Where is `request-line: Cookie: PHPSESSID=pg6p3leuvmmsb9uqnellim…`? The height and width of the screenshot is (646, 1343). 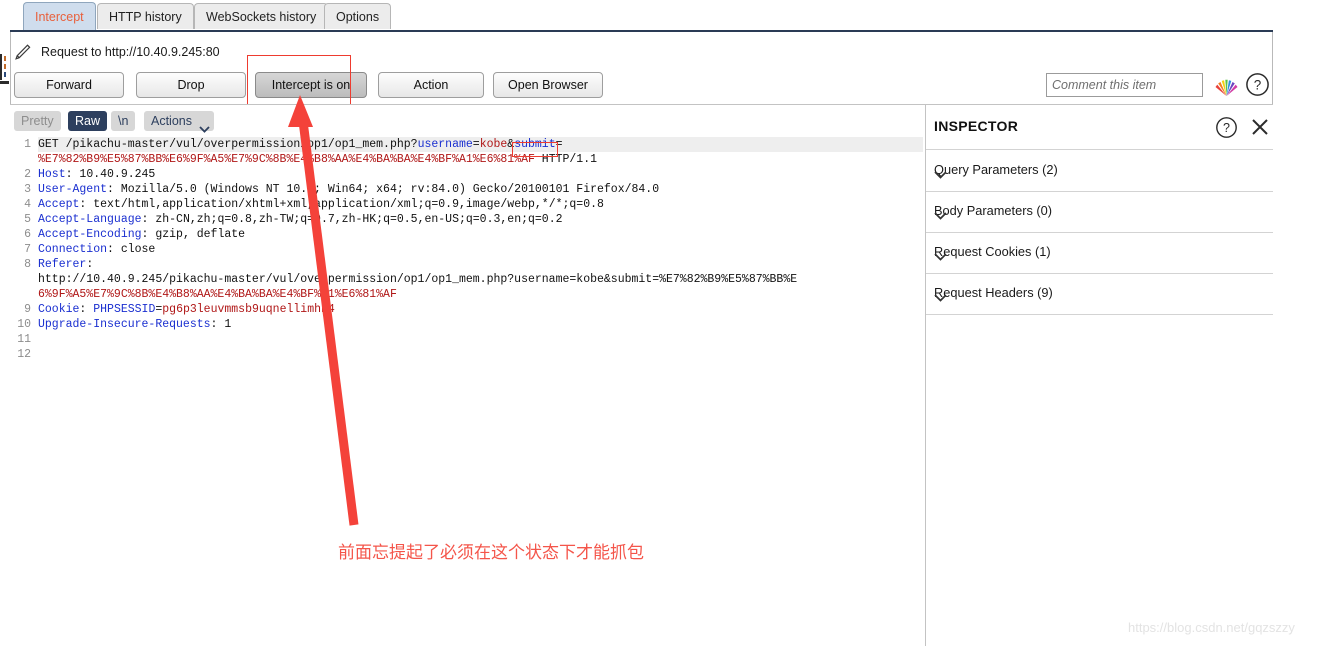
request-line: Cookie: PHPSESSID=pg6p3leuvmmsb9uqnellim… is located at coordinates (480, 309).